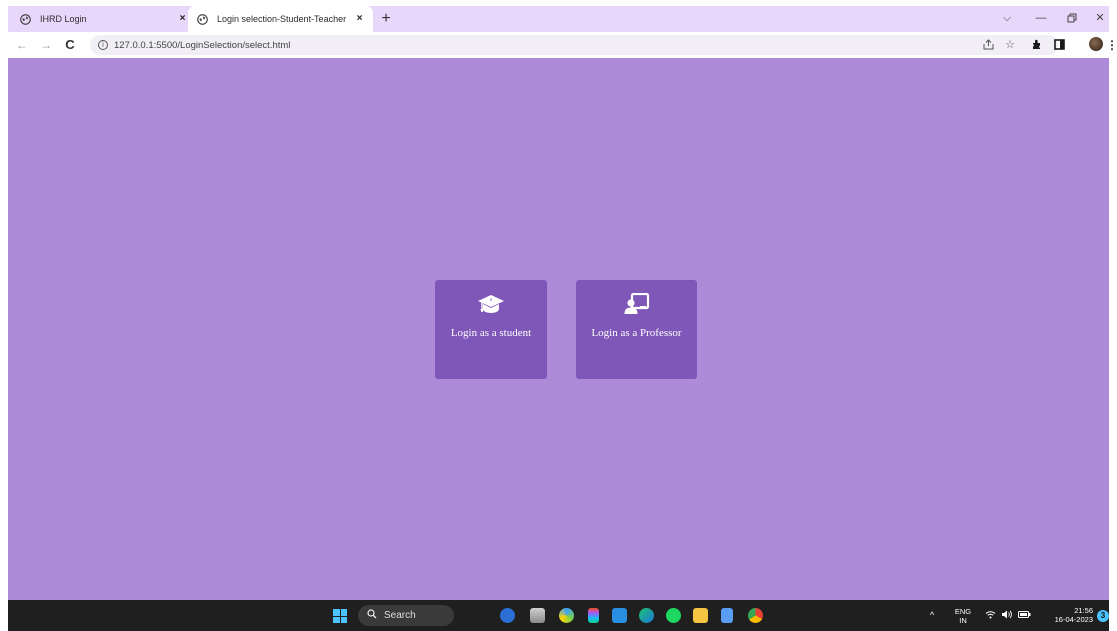  What do you see at coordinates (1072, 18) in the screenshot?
I see `restore-icon` at bounding box center [1072, 18].